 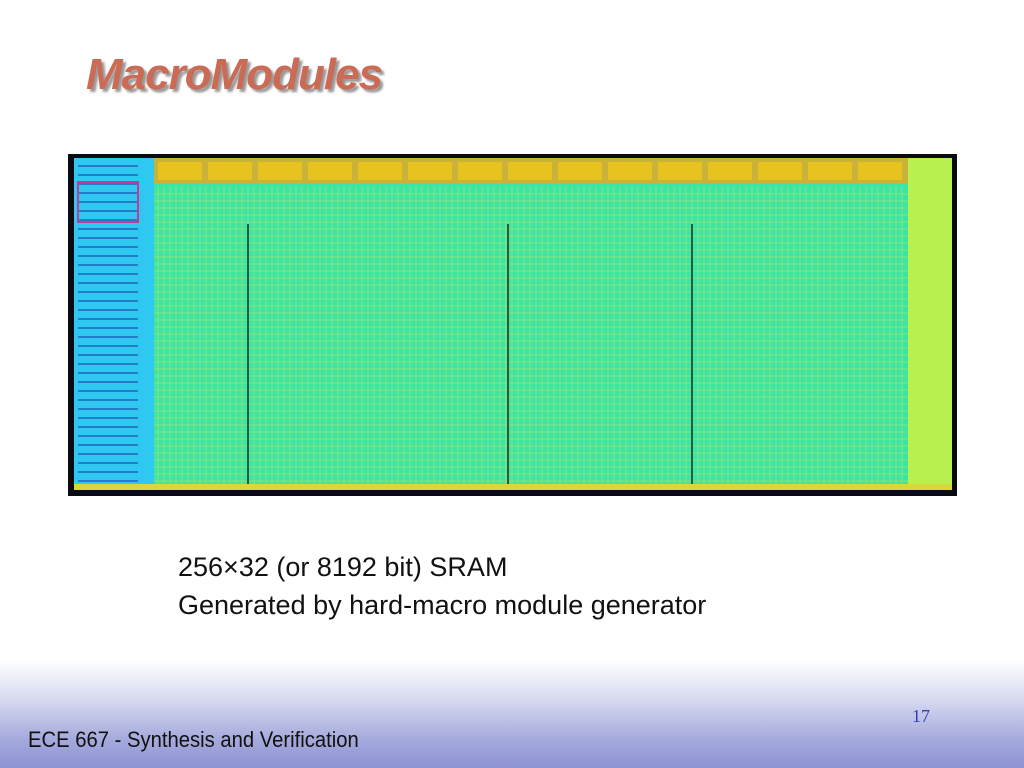 What do you see at coordinates (930, 324) in the screenshot?
I see `right-periphery-strip` at bounding box center [930, 324].